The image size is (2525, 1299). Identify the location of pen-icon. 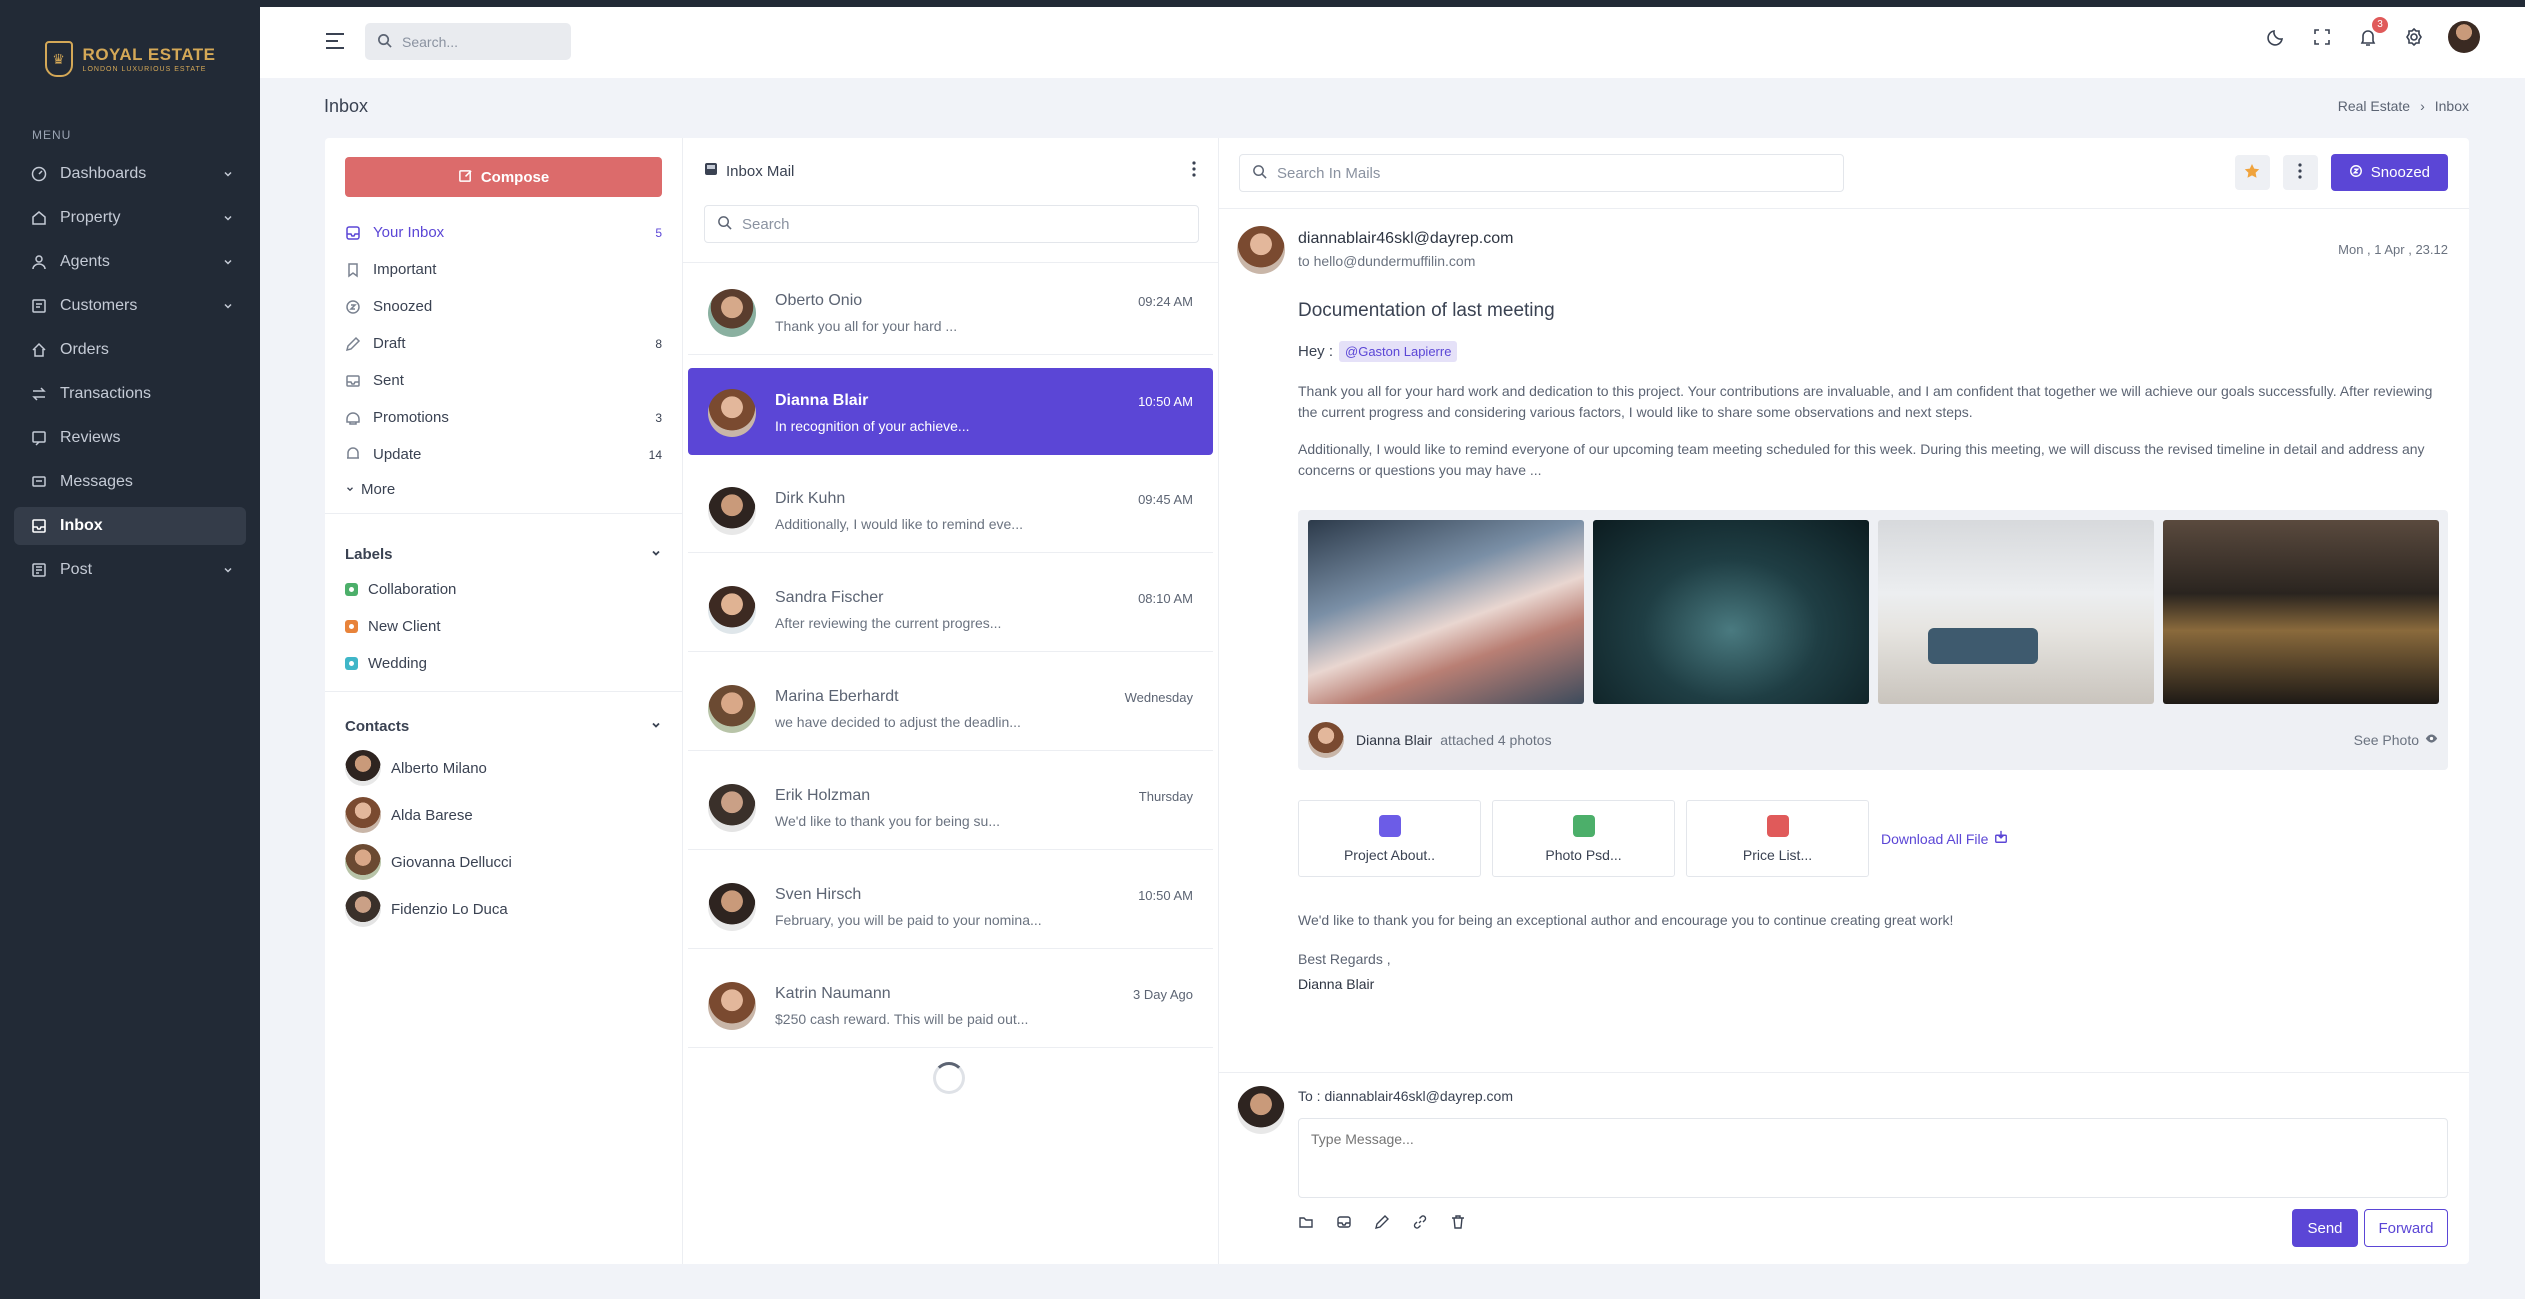
(1382, 1224).